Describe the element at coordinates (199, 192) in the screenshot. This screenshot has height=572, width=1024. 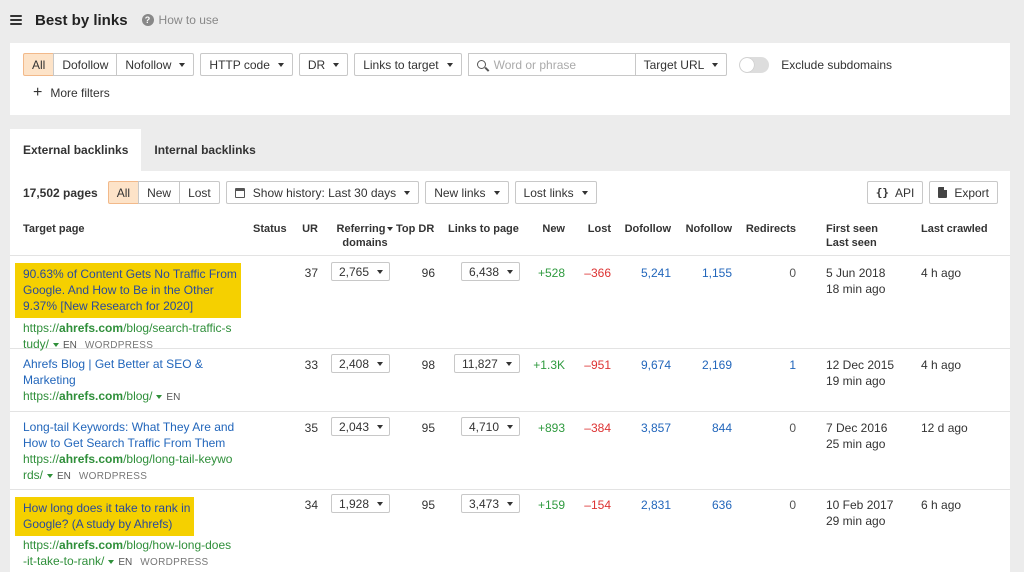
I see `period-lost-button: Lost` at that location.